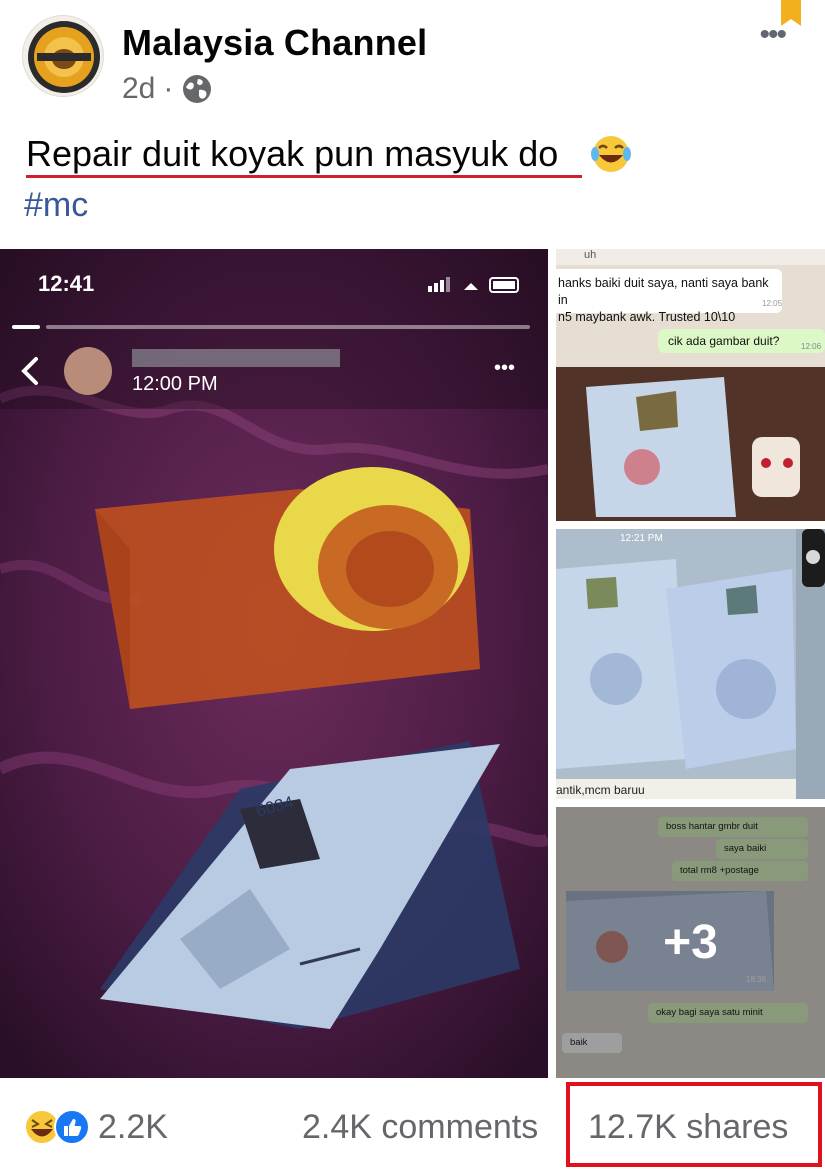 This screenshot has height=1172, width=825. What do you see at coordinates (811, 346) in the screenshot?
I see `thumb1-outgoing-time: 12:06` at bounding box center [811, 346].